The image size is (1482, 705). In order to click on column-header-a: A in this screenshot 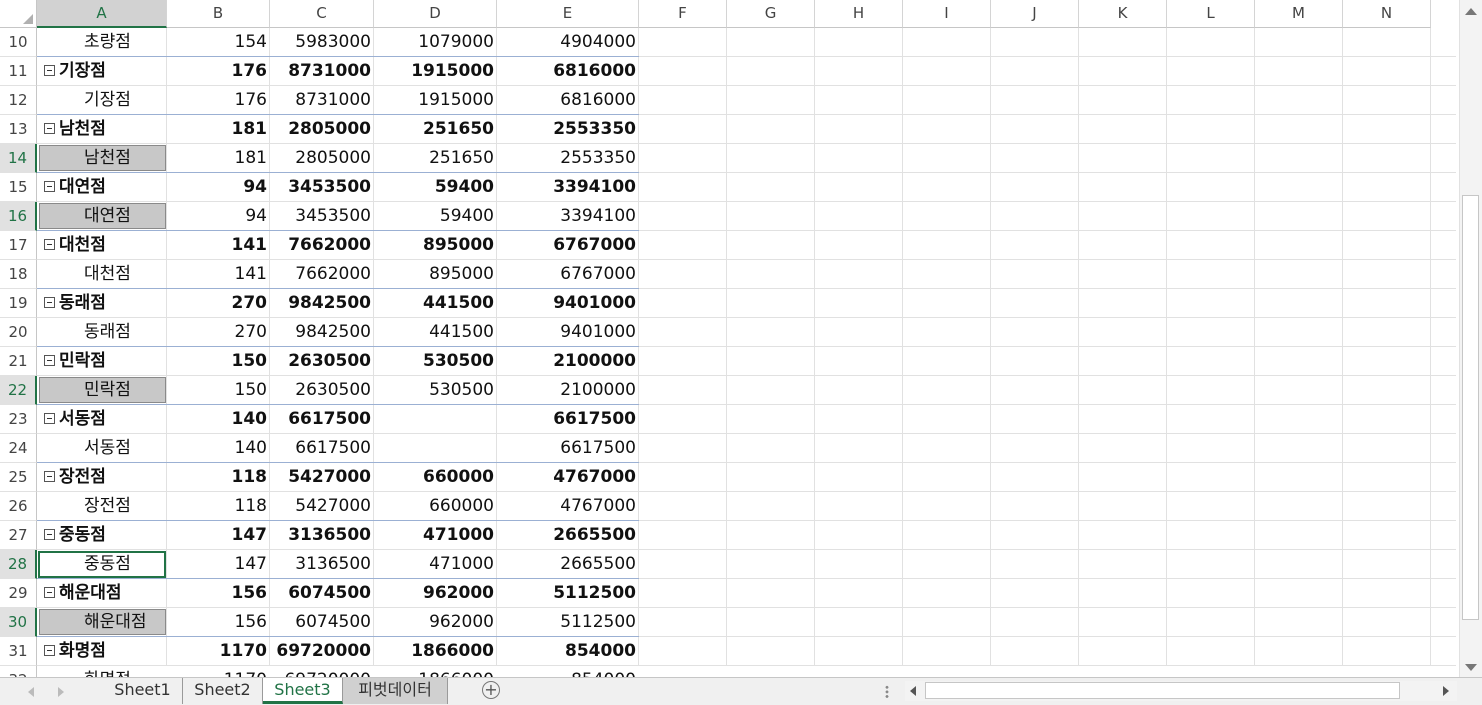, I will do `click(102, 14)`.